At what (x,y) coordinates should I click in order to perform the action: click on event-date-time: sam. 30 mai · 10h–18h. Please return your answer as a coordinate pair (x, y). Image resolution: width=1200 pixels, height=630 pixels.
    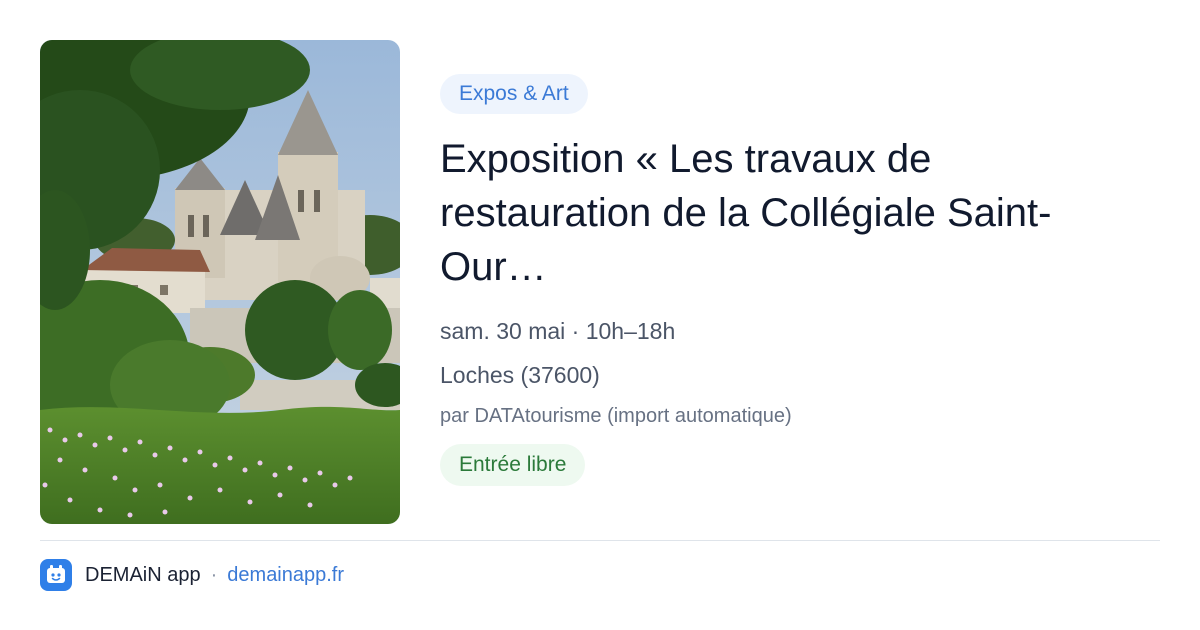
    Looking at the image, I should click on (558, 331).